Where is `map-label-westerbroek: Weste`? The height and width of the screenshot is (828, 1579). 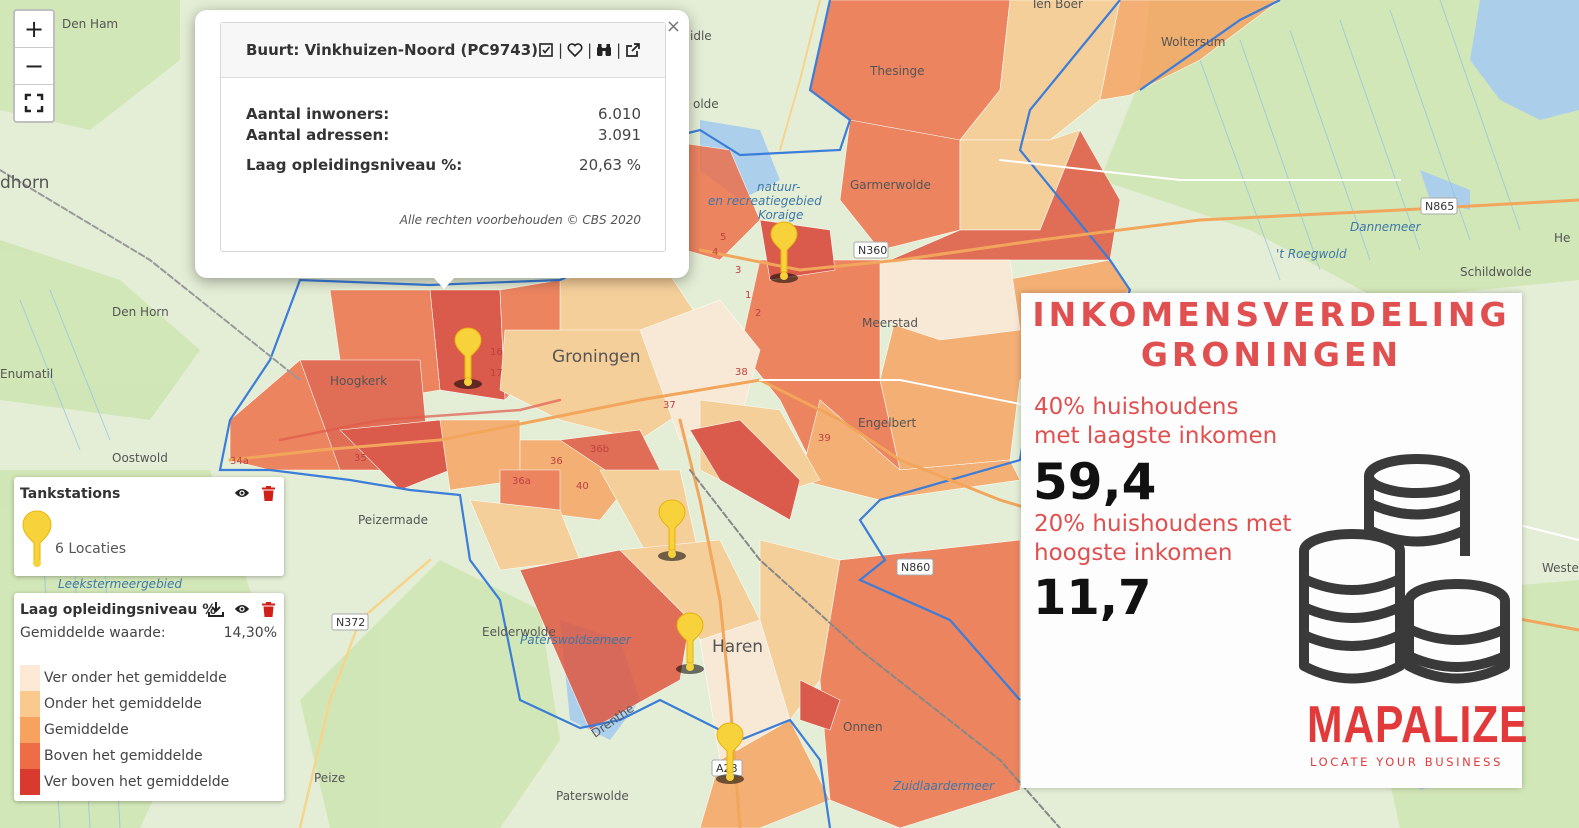
map-label-westerbroek: Weste is located at coordinates (1560, 568).